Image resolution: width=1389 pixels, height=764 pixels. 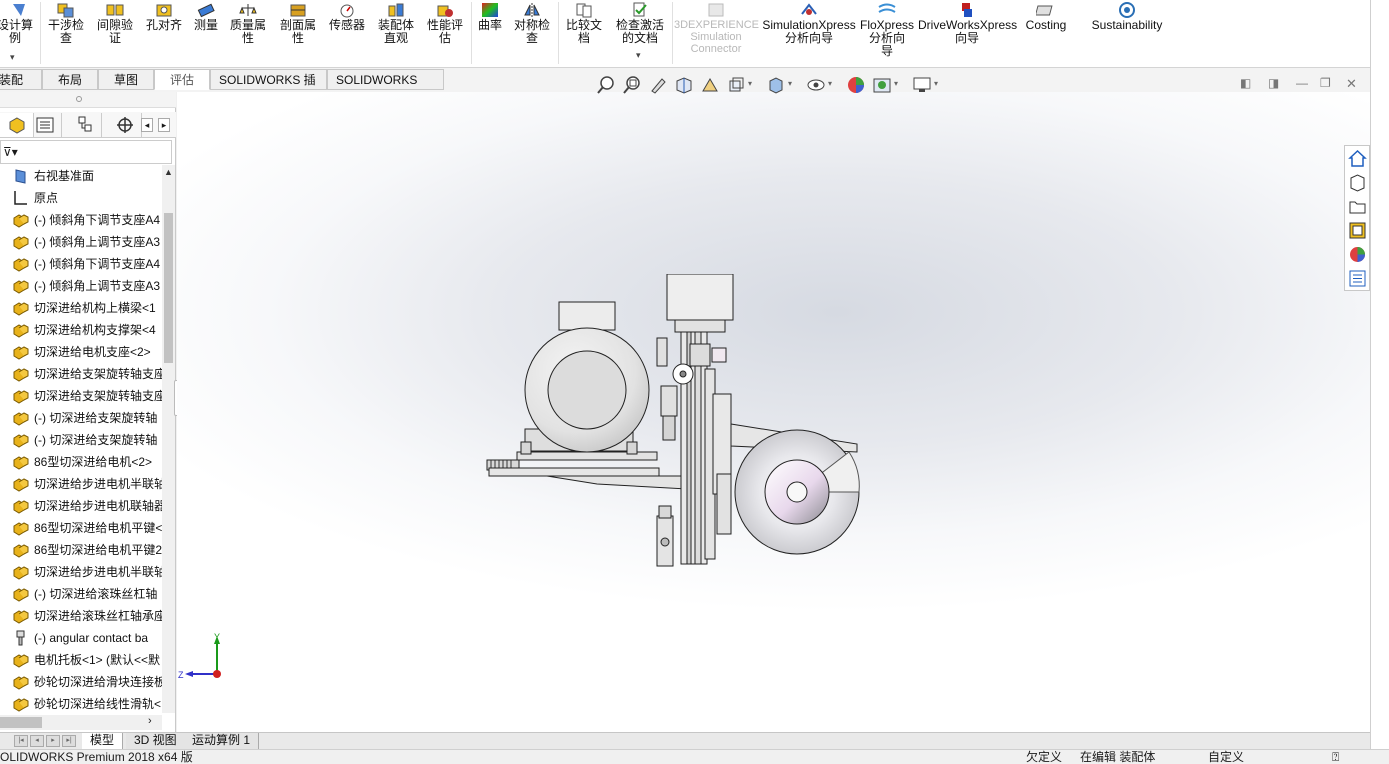 What do you see at coordinates (606, 85) in the screenshot?
I see `zoom-to-fit-icon` at bounding box center [606, 85].